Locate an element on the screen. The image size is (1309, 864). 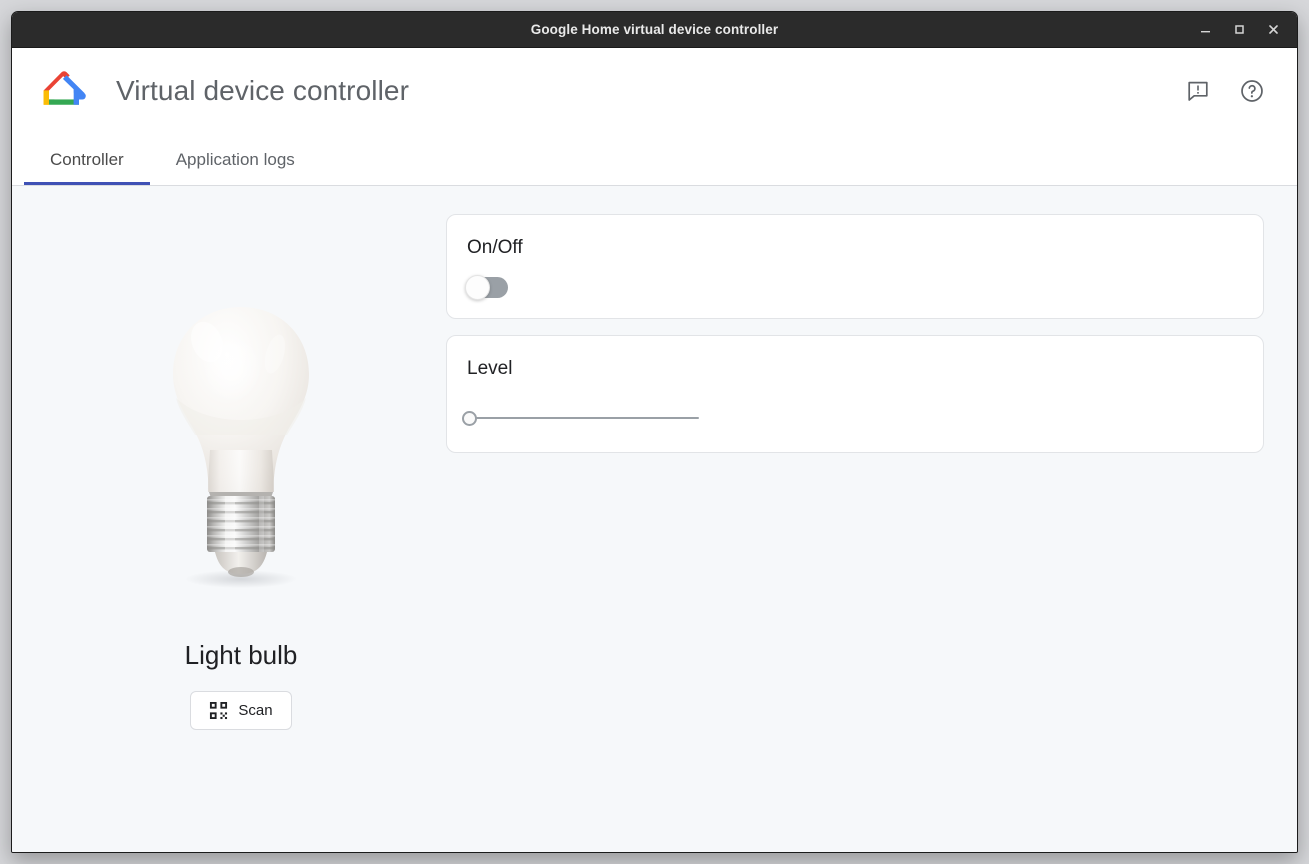
tab-bar: Controller Application logs is located at coordinates (654, 160).